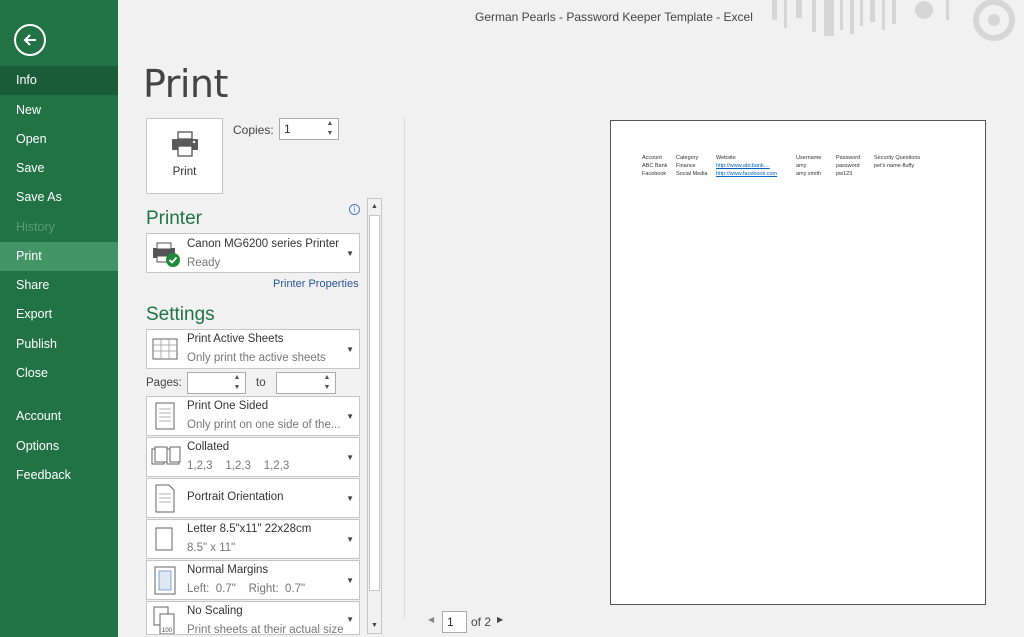  Describe the element at coordinates (686, 166) in the screenshot. I see `preview-cell: Finance` at that location.